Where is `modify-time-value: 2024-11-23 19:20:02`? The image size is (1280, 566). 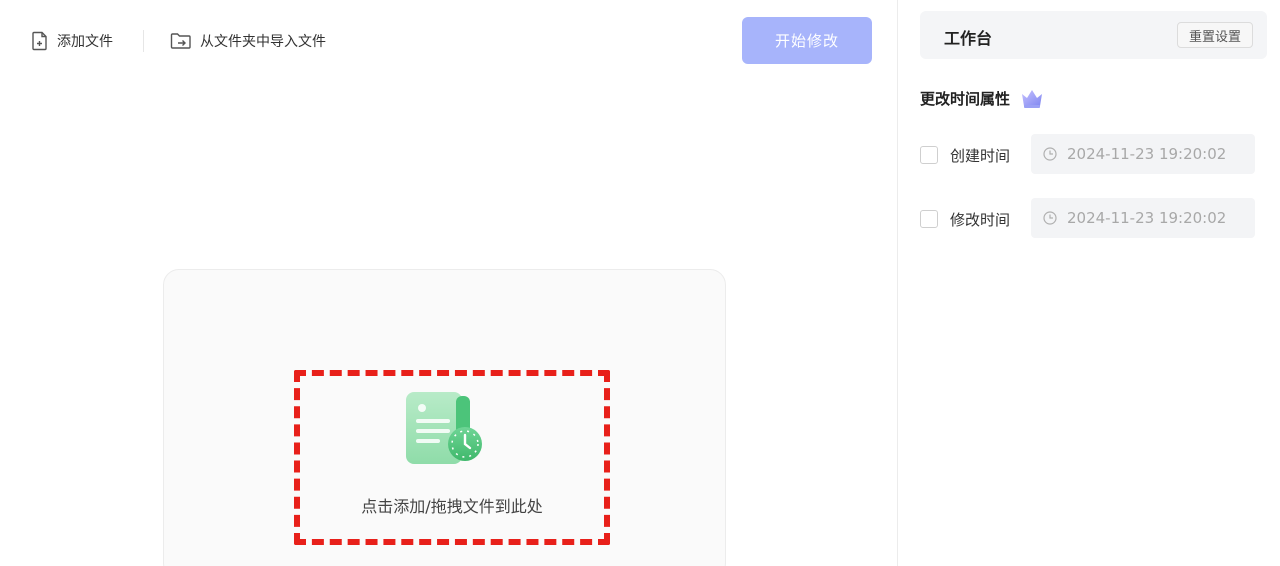
modify-time-value: 2024-11-23 19:20:02 is located at coordinates (1147, 218).